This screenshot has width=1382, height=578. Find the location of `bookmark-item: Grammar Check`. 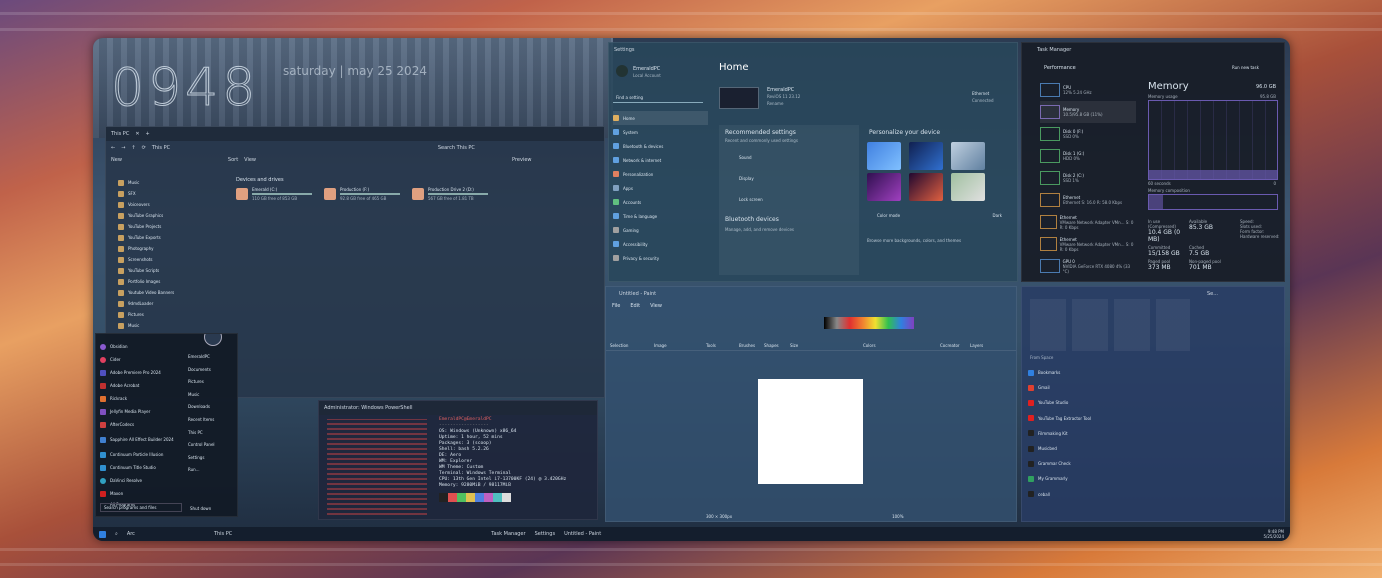

bookmark-item: Grammar Check is located at coordinates (1108, 463).